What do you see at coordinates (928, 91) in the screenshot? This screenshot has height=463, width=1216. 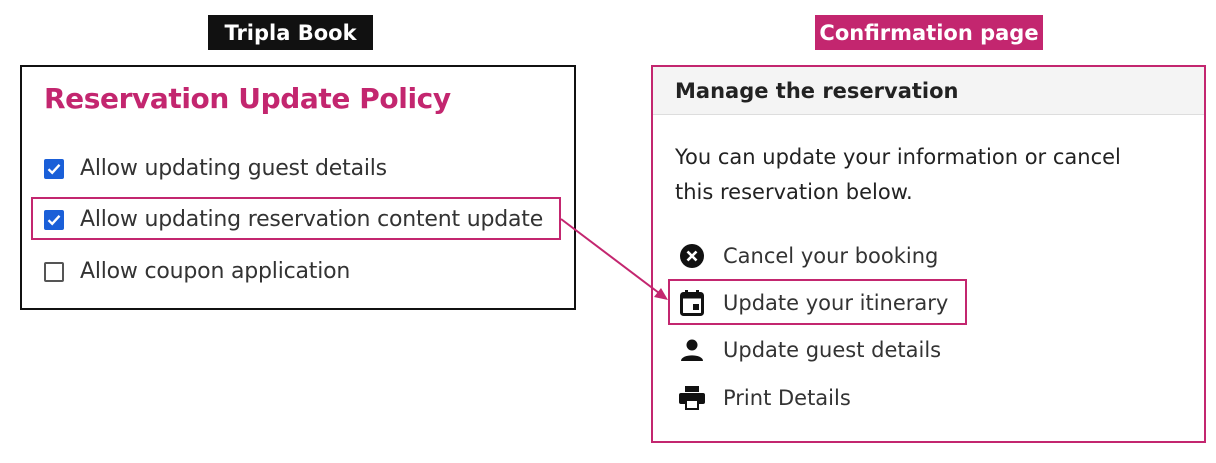 I see `manage-header: Manage the reservation` at bounding box center [928, 91].